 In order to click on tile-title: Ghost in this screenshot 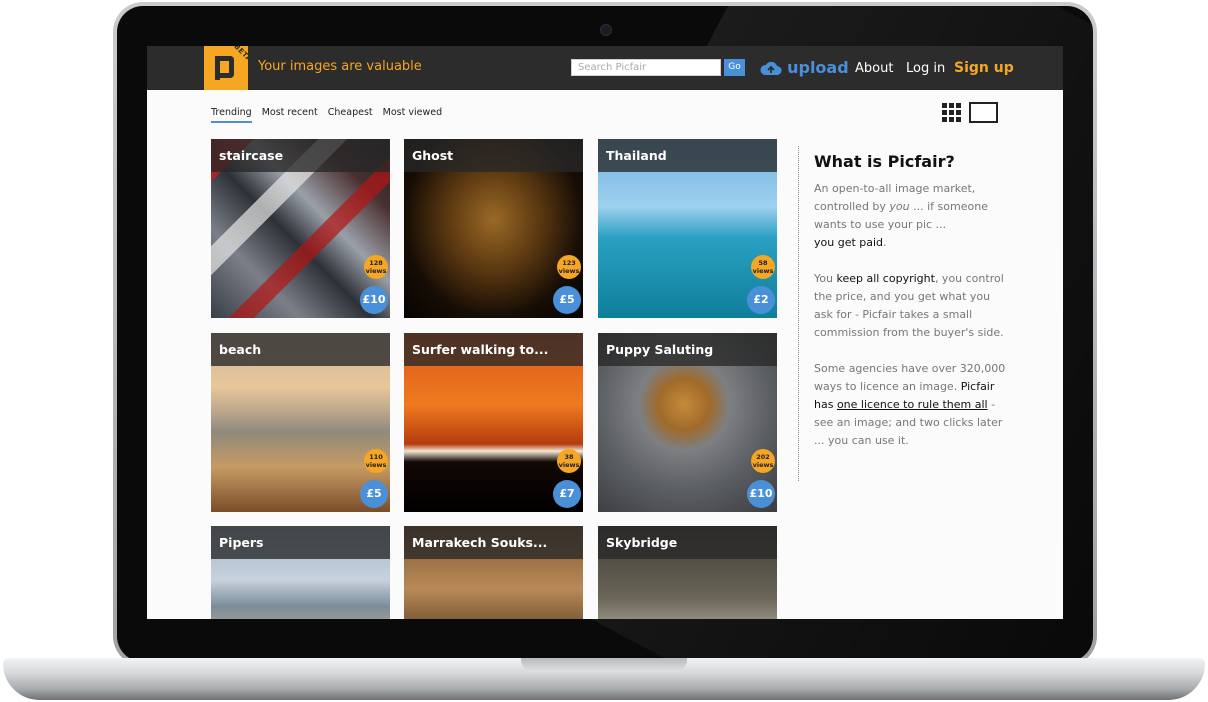, I will do `click(493, 155)`.